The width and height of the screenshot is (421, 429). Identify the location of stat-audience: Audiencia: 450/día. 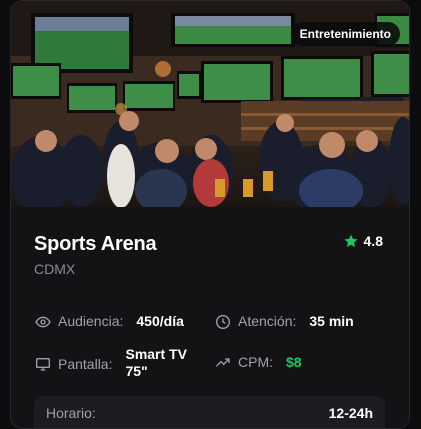
(109, 321).